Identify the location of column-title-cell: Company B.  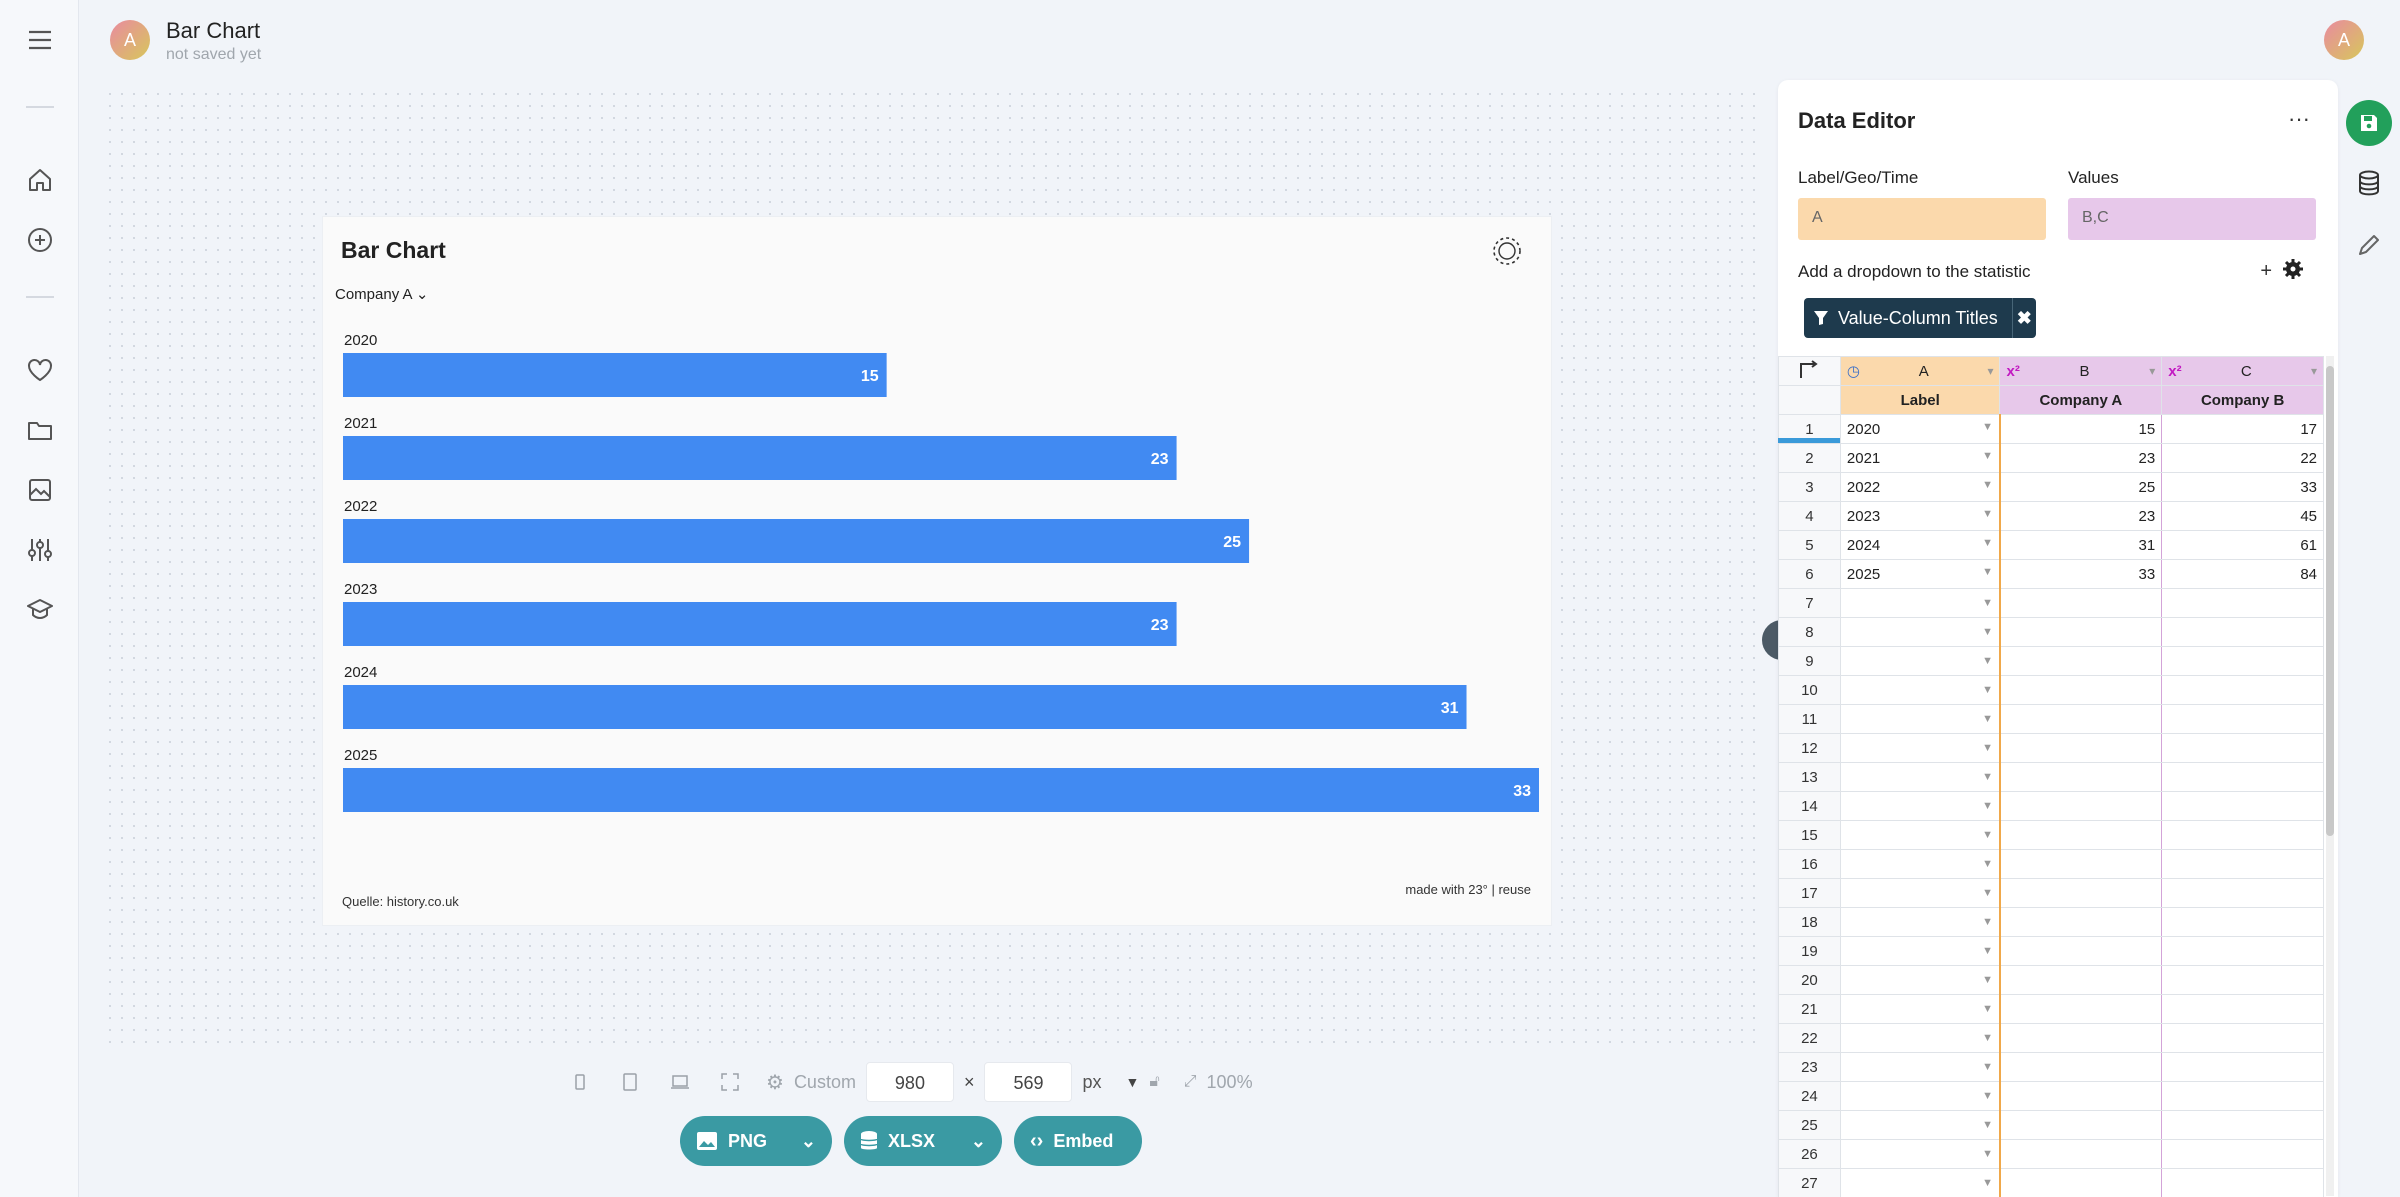
(2242, 400).